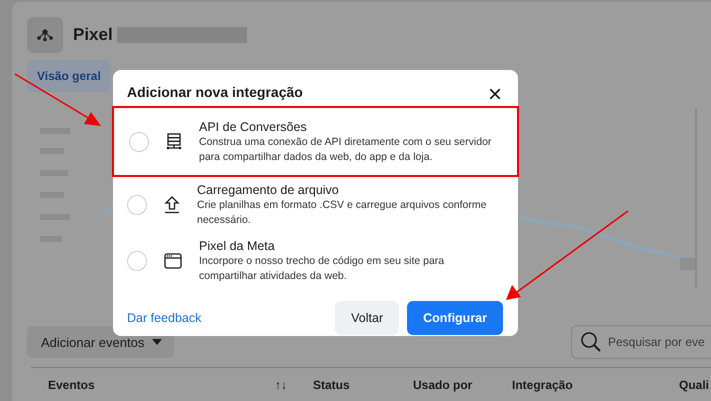 This screenshot has height=401, width=711. What do you see at coordinates (495, 95) in the screenshot?
I see `close-button: ×` at bounding box center [495, 95].